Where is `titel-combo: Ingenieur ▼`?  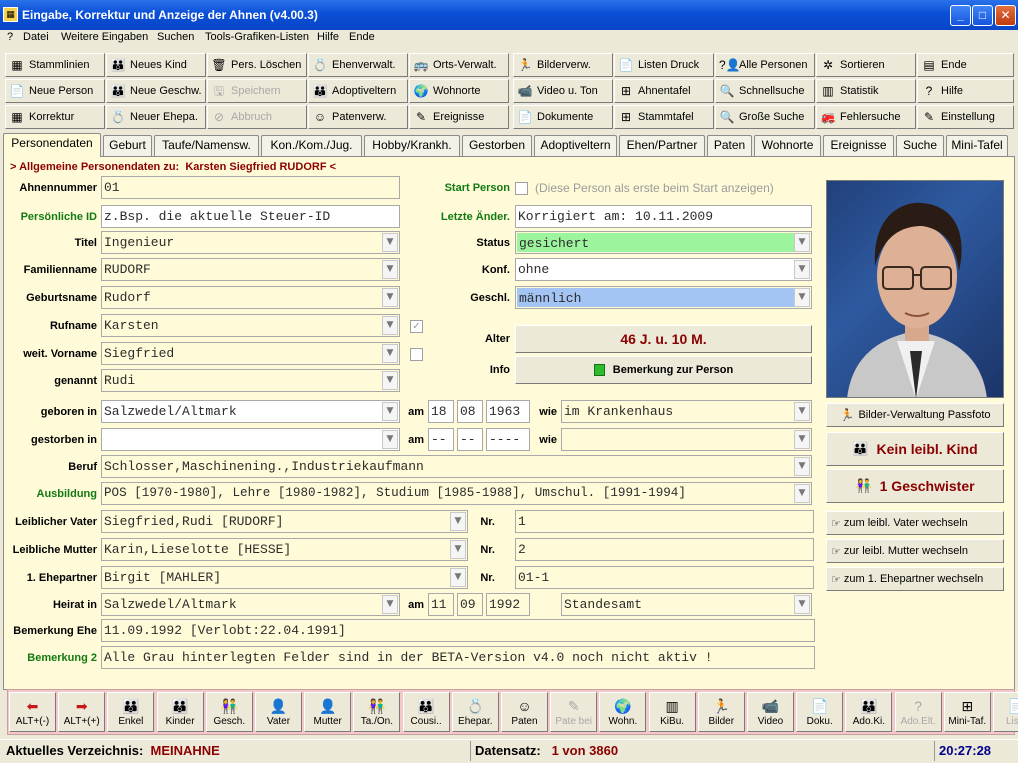
titel-combo: Ingenieur ▼ is located at coordinates (250, 242).